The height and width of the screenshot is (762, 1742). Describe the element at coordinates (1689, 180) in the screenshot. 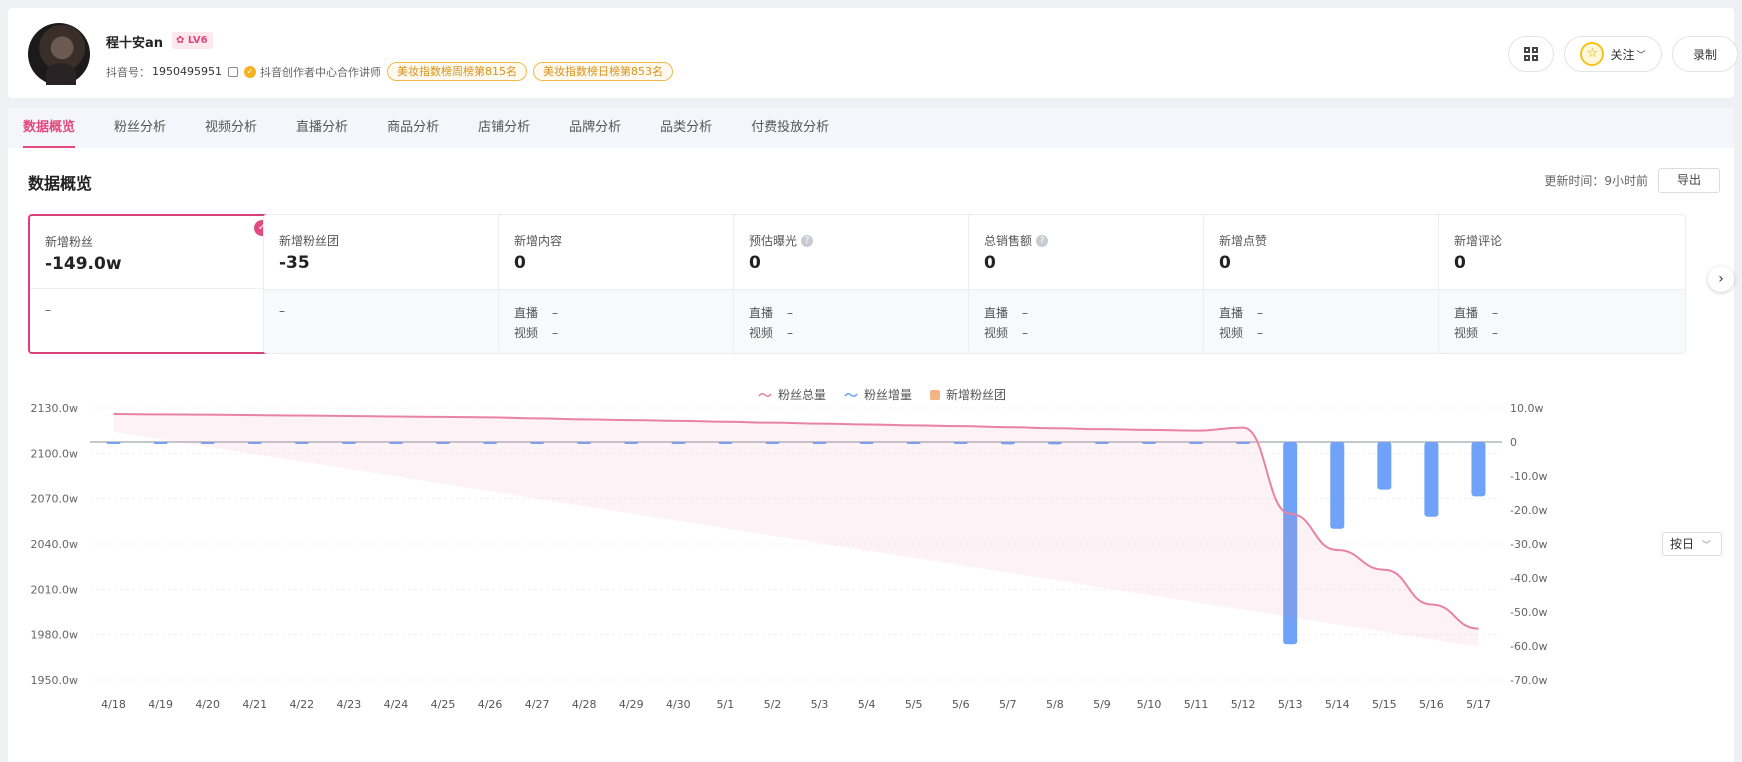

I see `export-button: 导出` at that location.